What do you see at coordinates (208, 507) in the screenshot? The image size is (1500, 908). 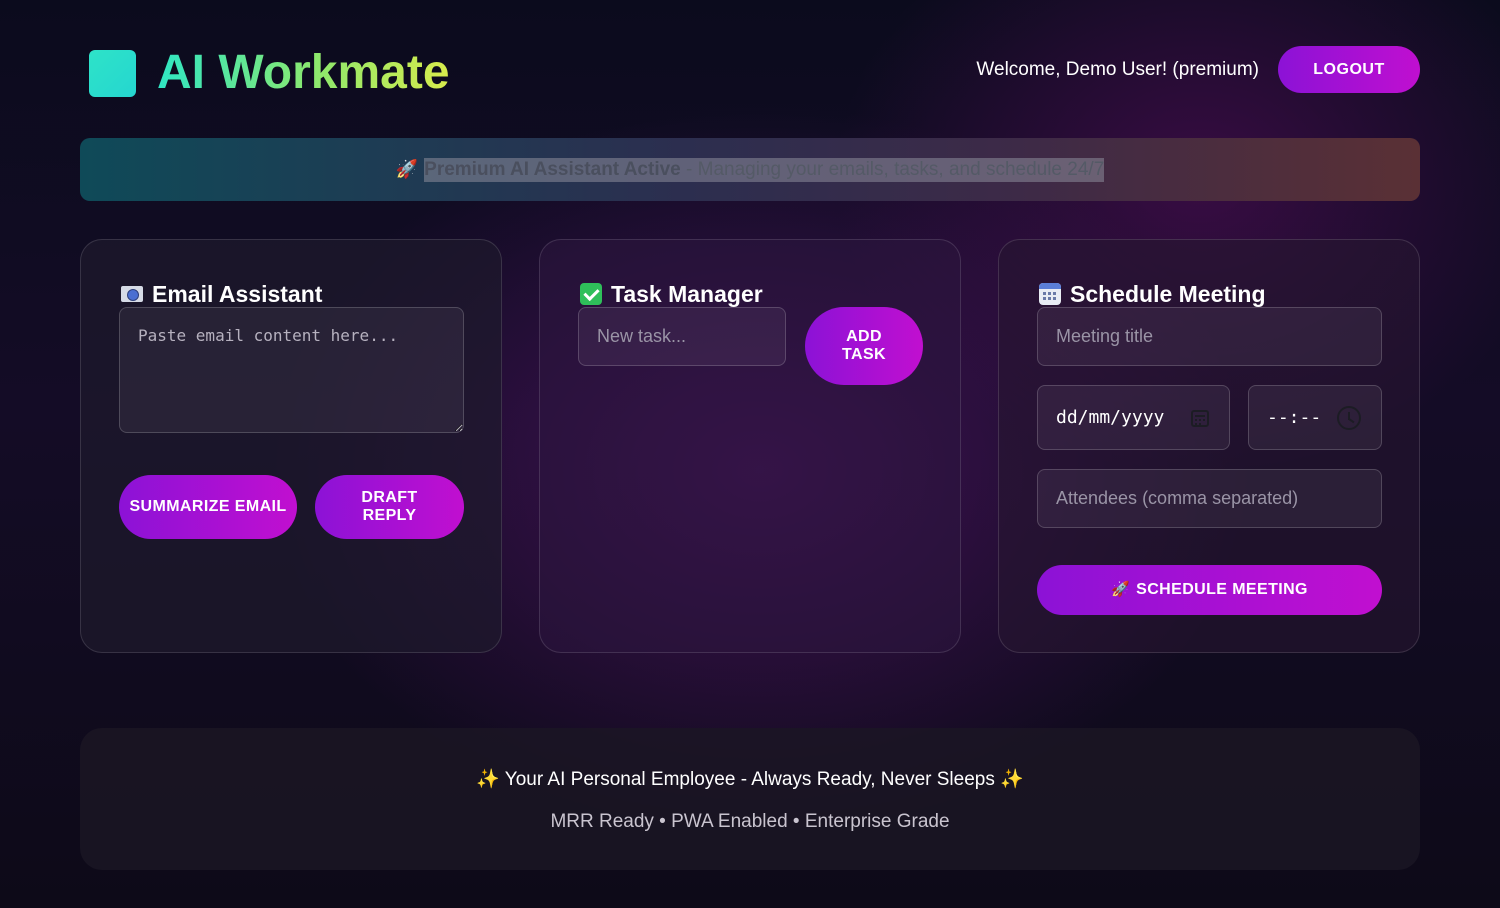 I see `summarize-email-button: SUMMARIZE EMAIL` at bounding box center [208, 507].